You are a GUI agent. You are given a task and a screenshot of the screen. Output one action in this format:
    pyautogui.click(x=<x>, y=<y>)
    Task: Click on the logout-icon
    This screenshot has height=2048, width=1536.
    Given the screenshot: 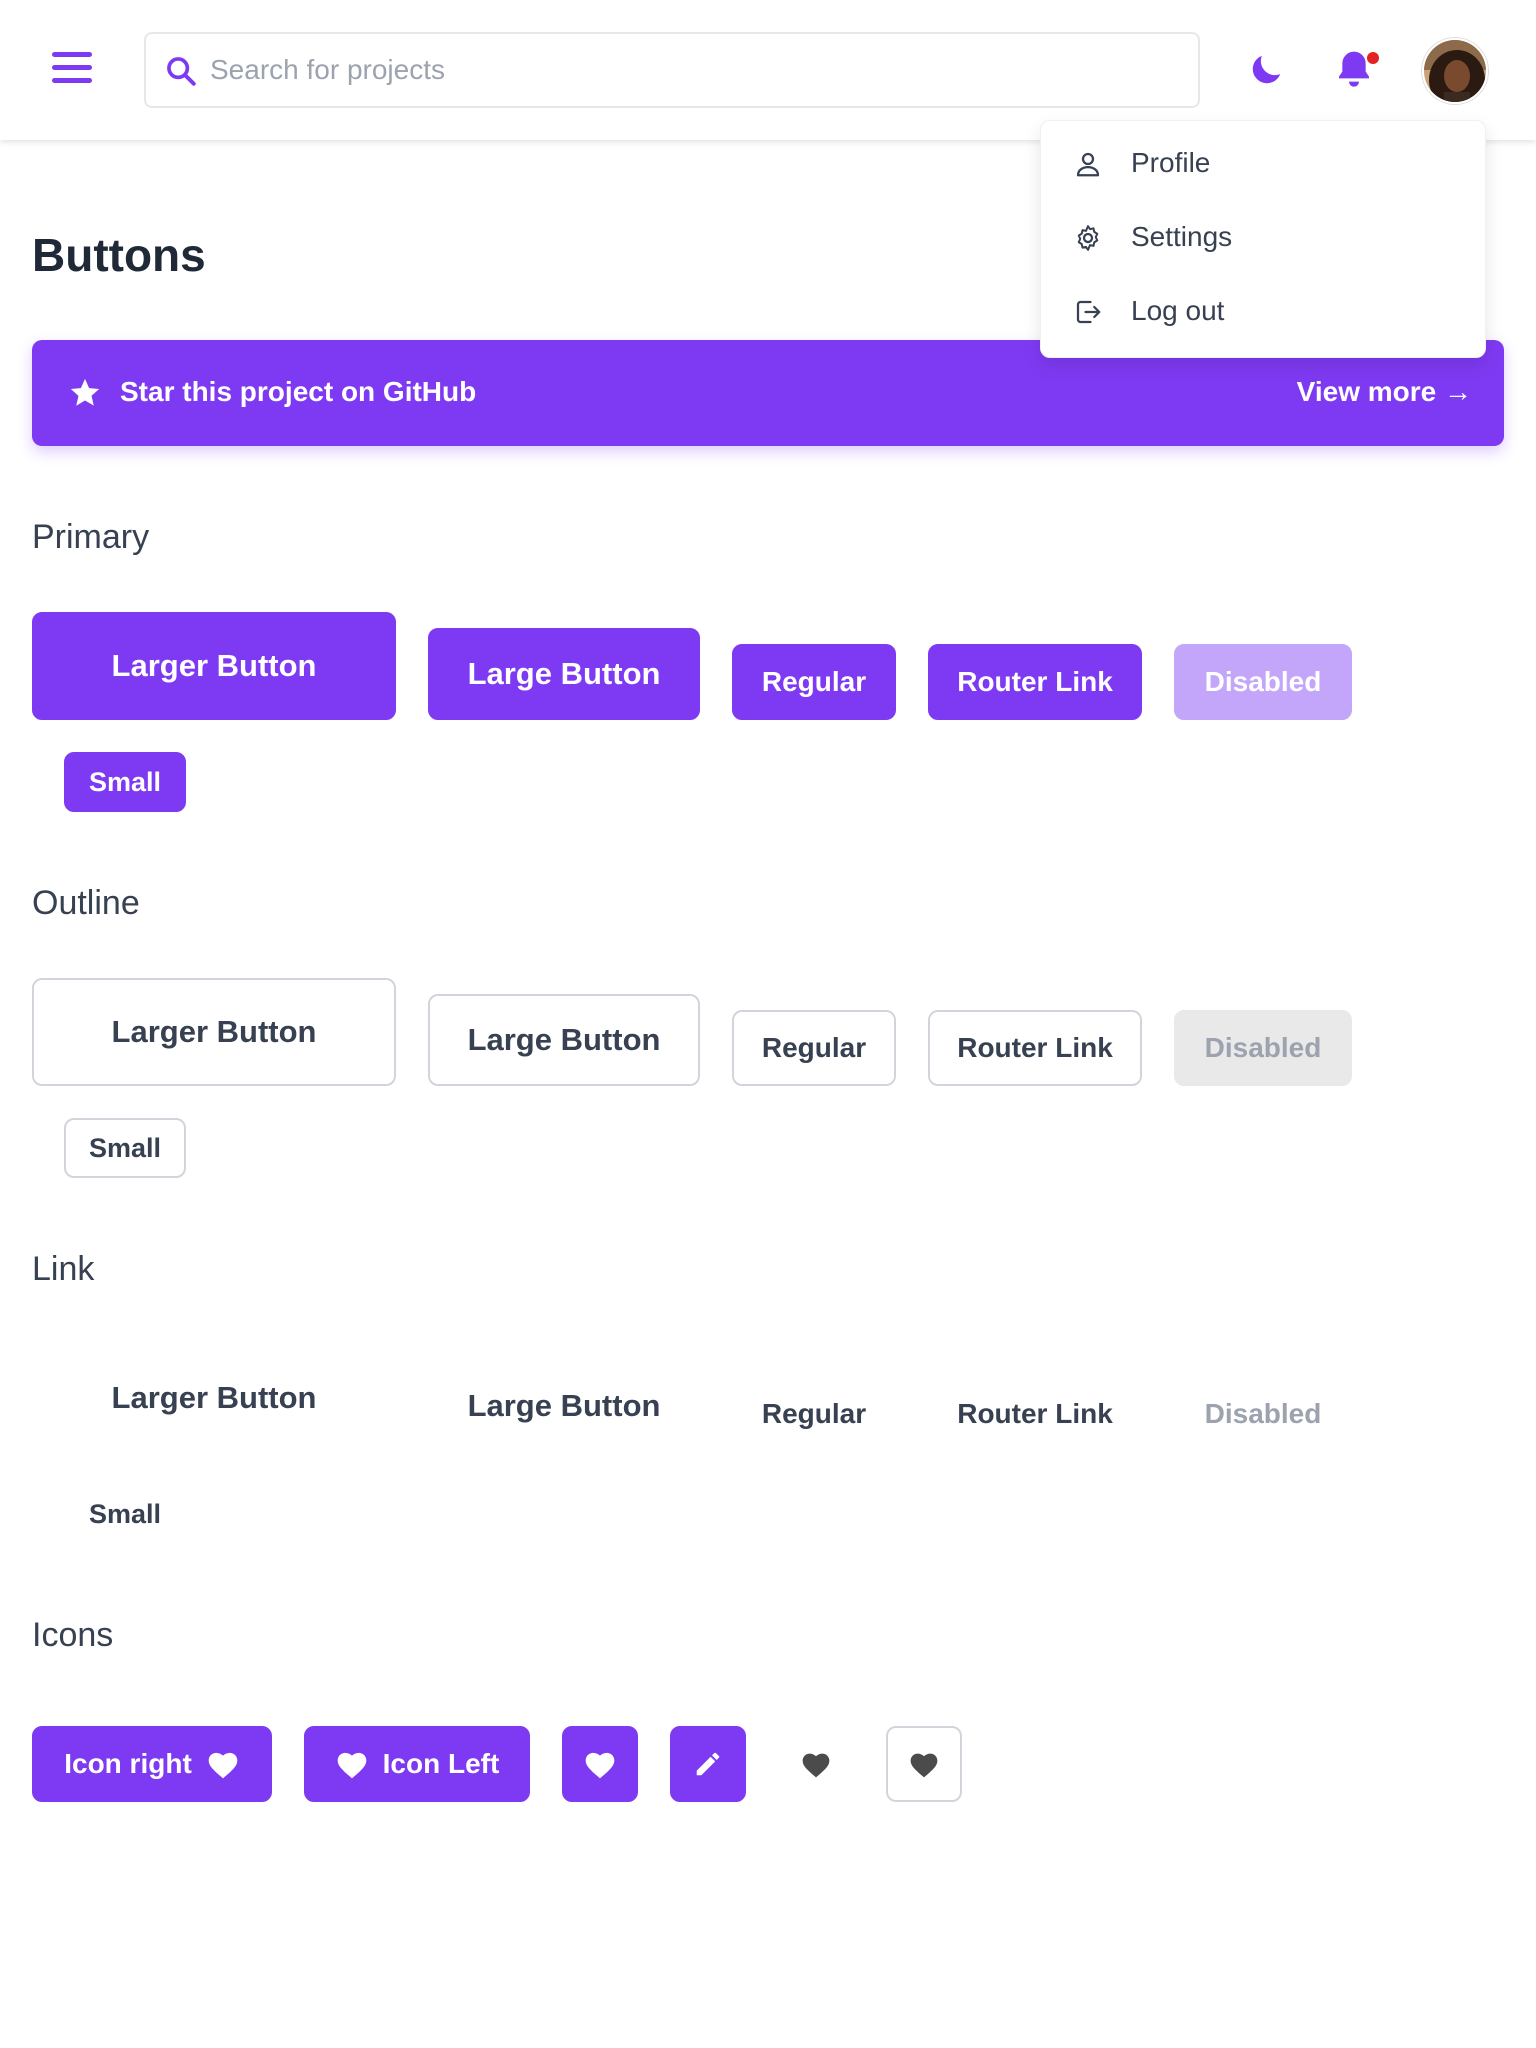 What is the action you would take?
    pyautogui.click(x=1088, y=312)
    